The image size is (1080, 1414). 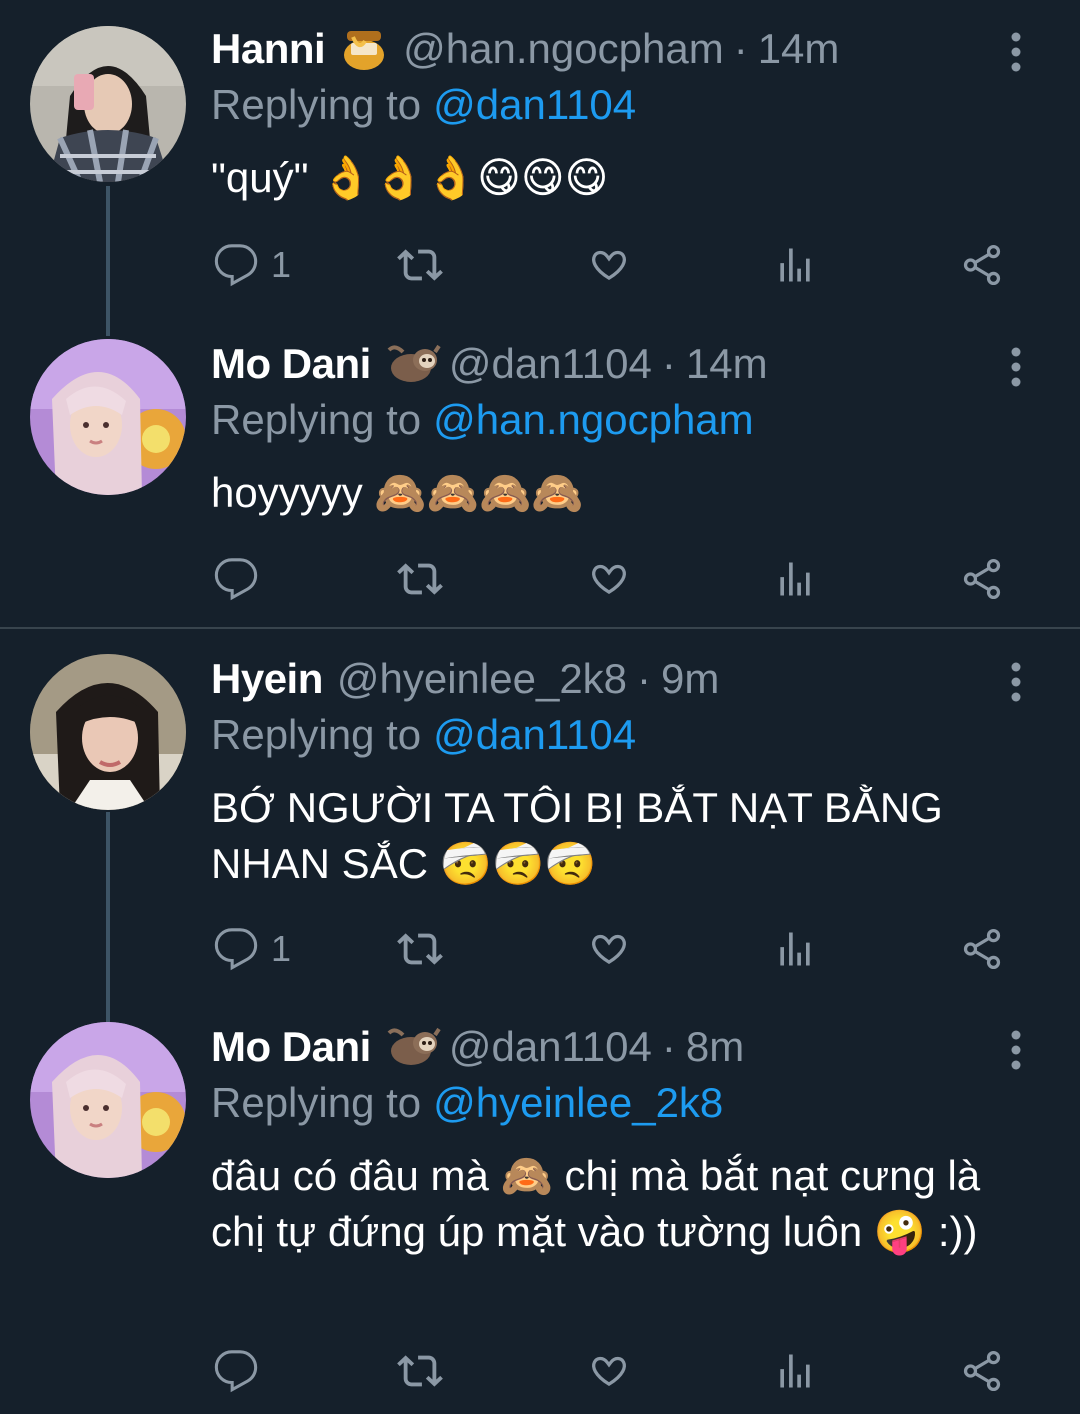 I want to click on user-handle: @hyeinlee_2k8, so click(x=482, y=679).